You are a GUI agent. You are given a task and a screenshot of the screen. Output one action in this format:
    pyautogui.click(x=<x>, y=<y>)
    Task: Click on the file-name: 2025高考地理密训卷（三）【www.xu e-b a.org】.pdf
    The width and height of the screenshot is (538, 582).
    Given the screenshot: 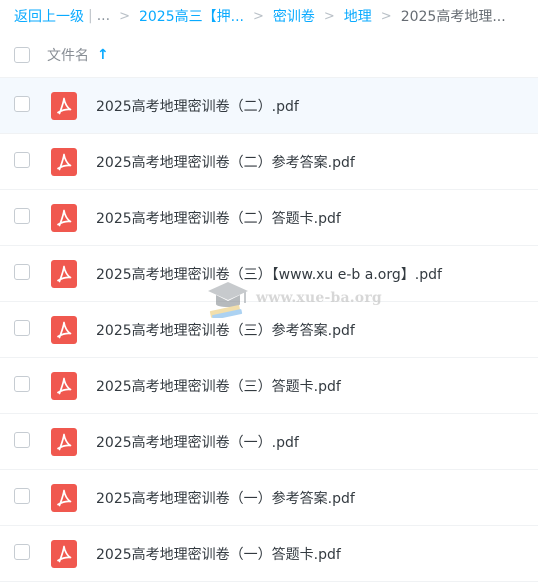 What is the action you would take?
    pyautogui.click(x=269, y=274)
    